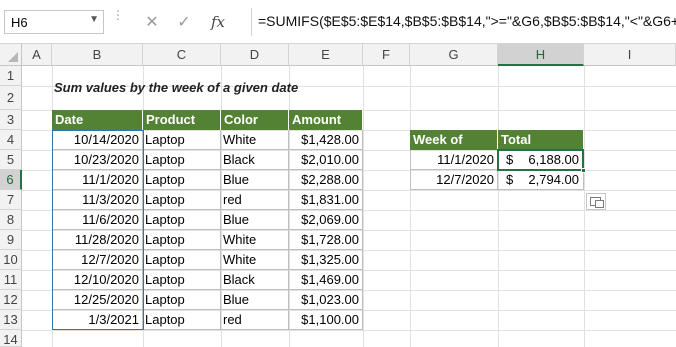  I want to click on column-header-d: D, so click(255, 55).